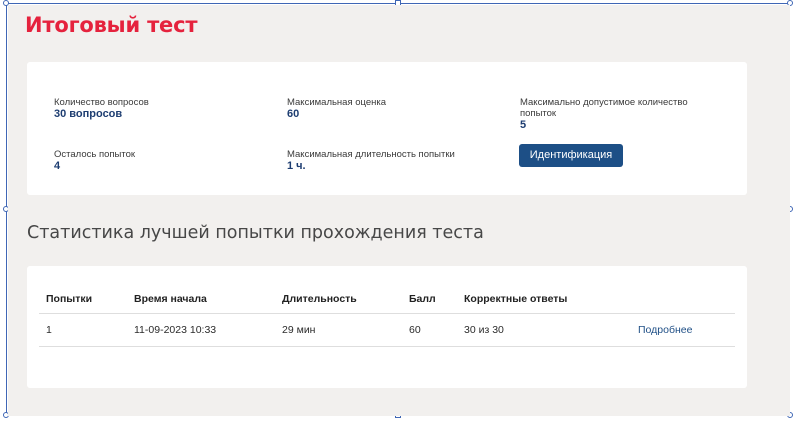 This screenshot has width=800, height=428. What do you see at coordinates (69, 299) in the screenshot?
I see `col-header-attempts: Попытки` at bounding box center [69, 299].